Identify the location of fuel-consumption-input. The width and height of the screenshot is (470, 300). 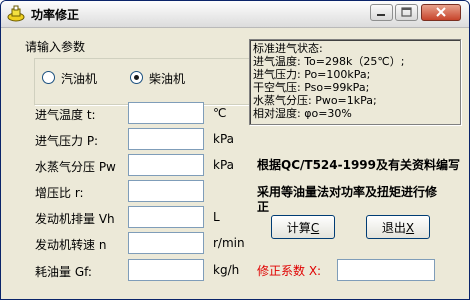
(166, 270).